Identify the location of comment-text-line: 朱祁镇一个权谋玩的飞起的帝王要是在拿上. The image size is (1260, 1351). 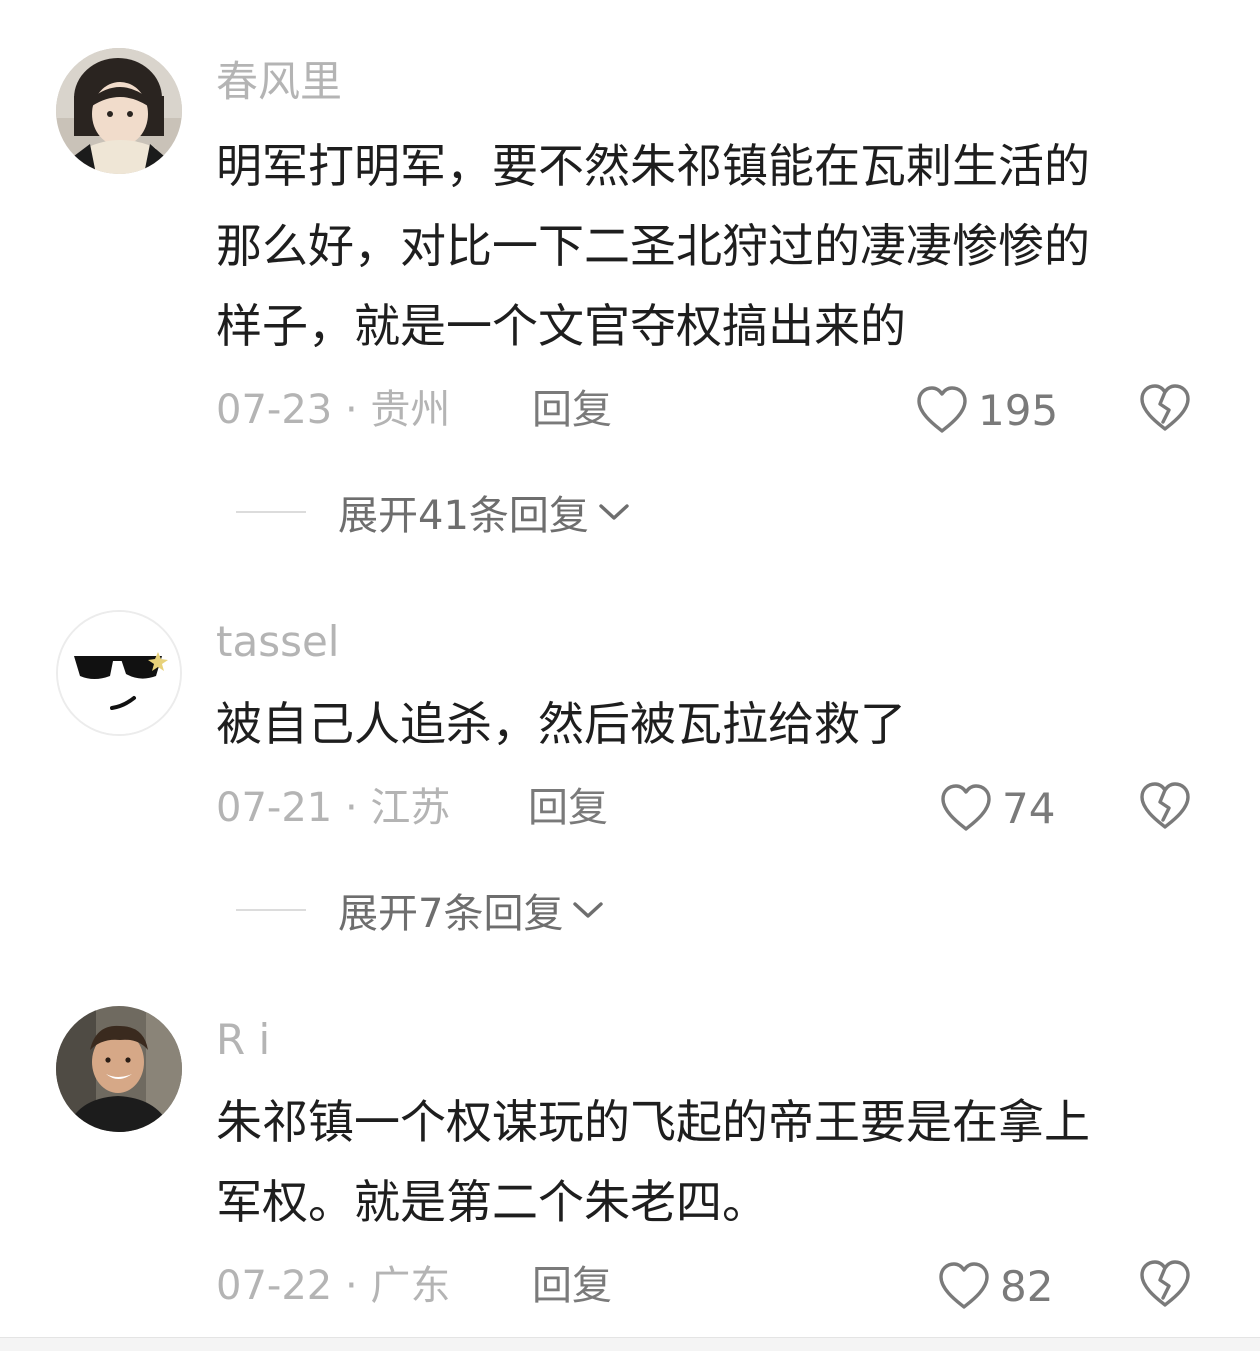
(653, 1122).